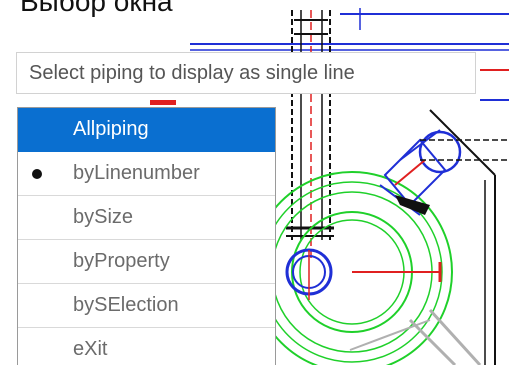 The height and width of the screenshot is (365, 509). I want to click on menu-item-byproperty: byProperty, so click(146, 262).